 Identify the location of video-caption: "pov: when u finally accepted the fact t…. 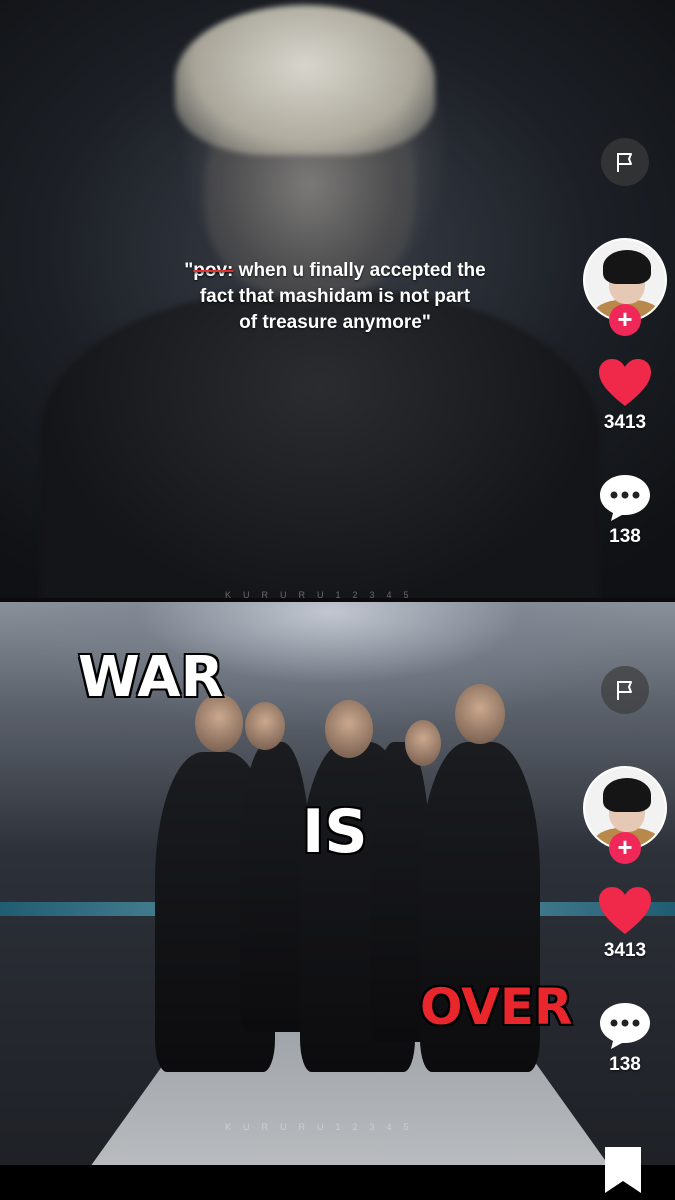
(335, 296).